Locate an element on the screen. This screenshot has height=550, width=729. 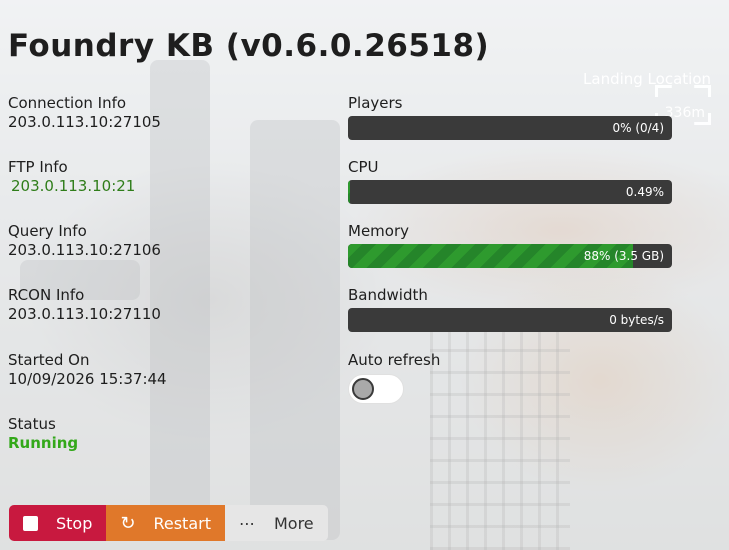
cpu-bar-fill is located at coordinates (349, 192).